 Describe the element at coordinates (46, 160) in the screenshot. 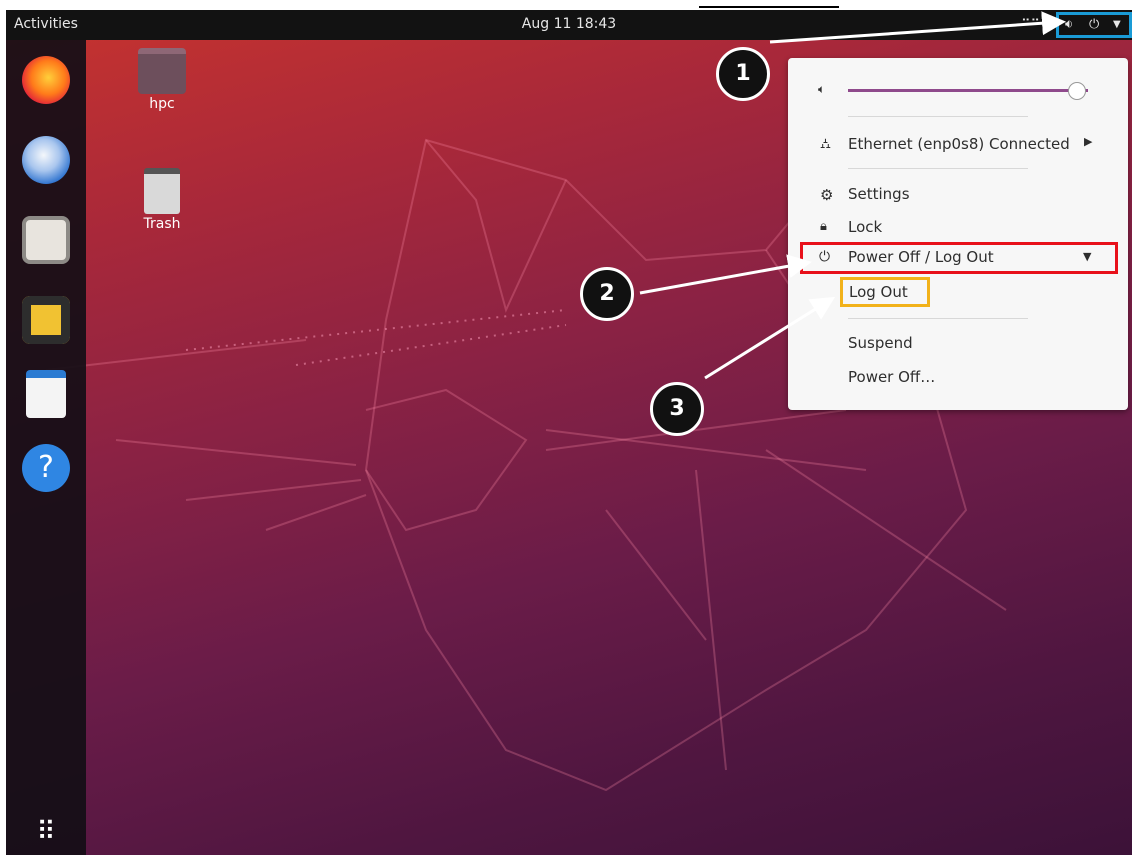

I see `thunderbird-icon` at that location.